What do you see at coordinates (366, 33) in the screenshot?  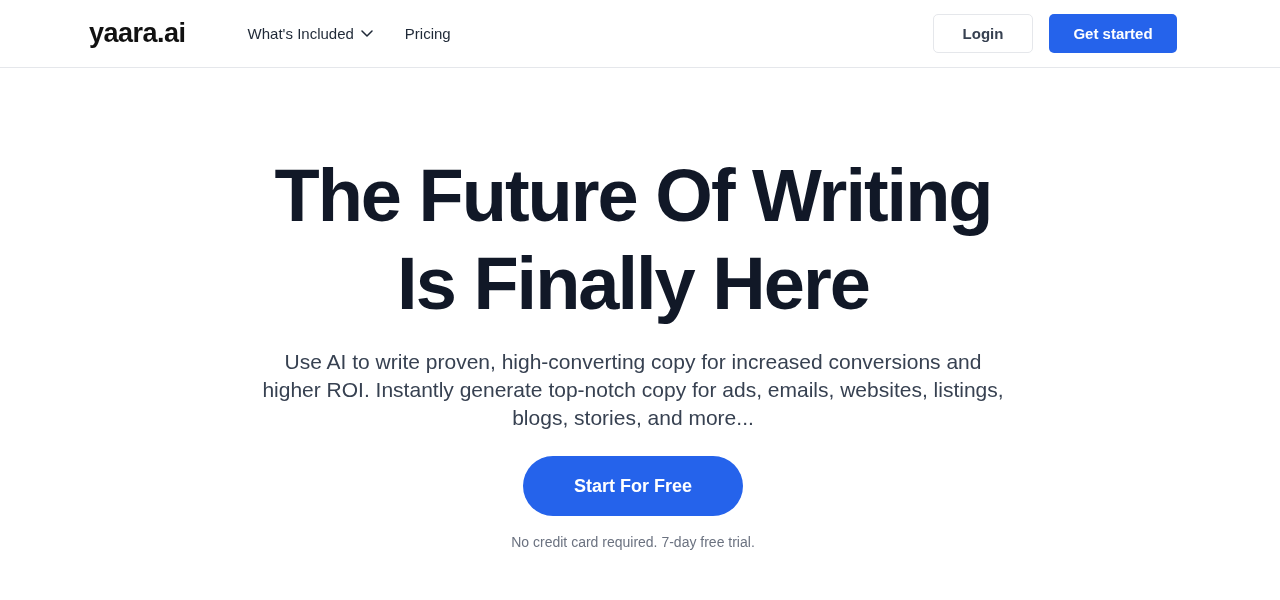 I see `chevron-down-icon` at bounding box center [366, 33].